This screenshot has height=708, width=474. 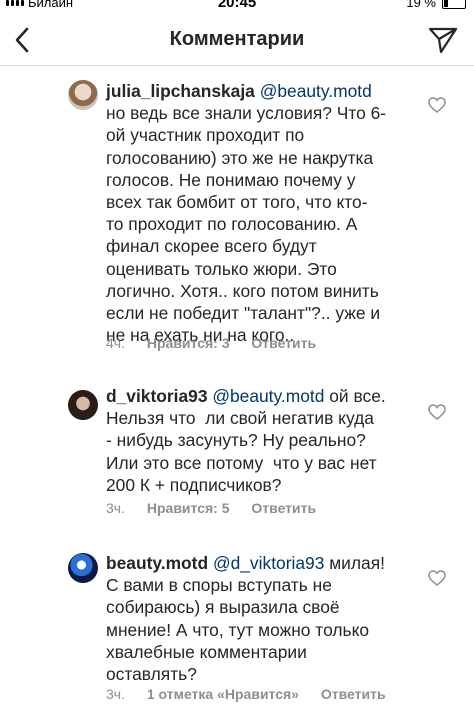 I want to click on likes-count: Нравится: 5, so click(x=188, y=508).